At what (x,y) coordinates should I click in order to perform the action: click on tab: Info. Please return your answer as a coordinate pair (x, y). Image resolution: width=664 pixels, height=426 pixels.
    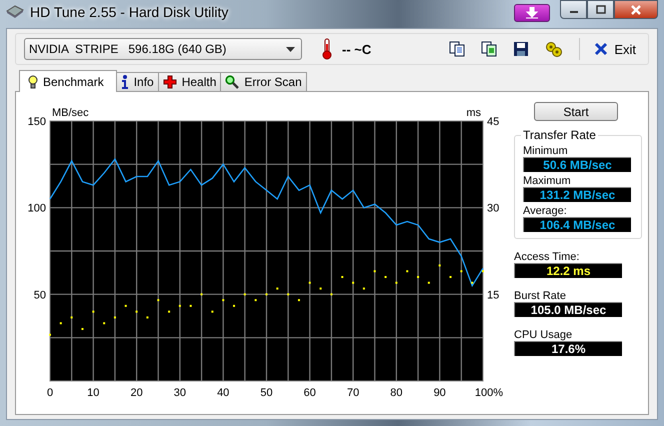
    Looking at the image, I should click on (137, 81).